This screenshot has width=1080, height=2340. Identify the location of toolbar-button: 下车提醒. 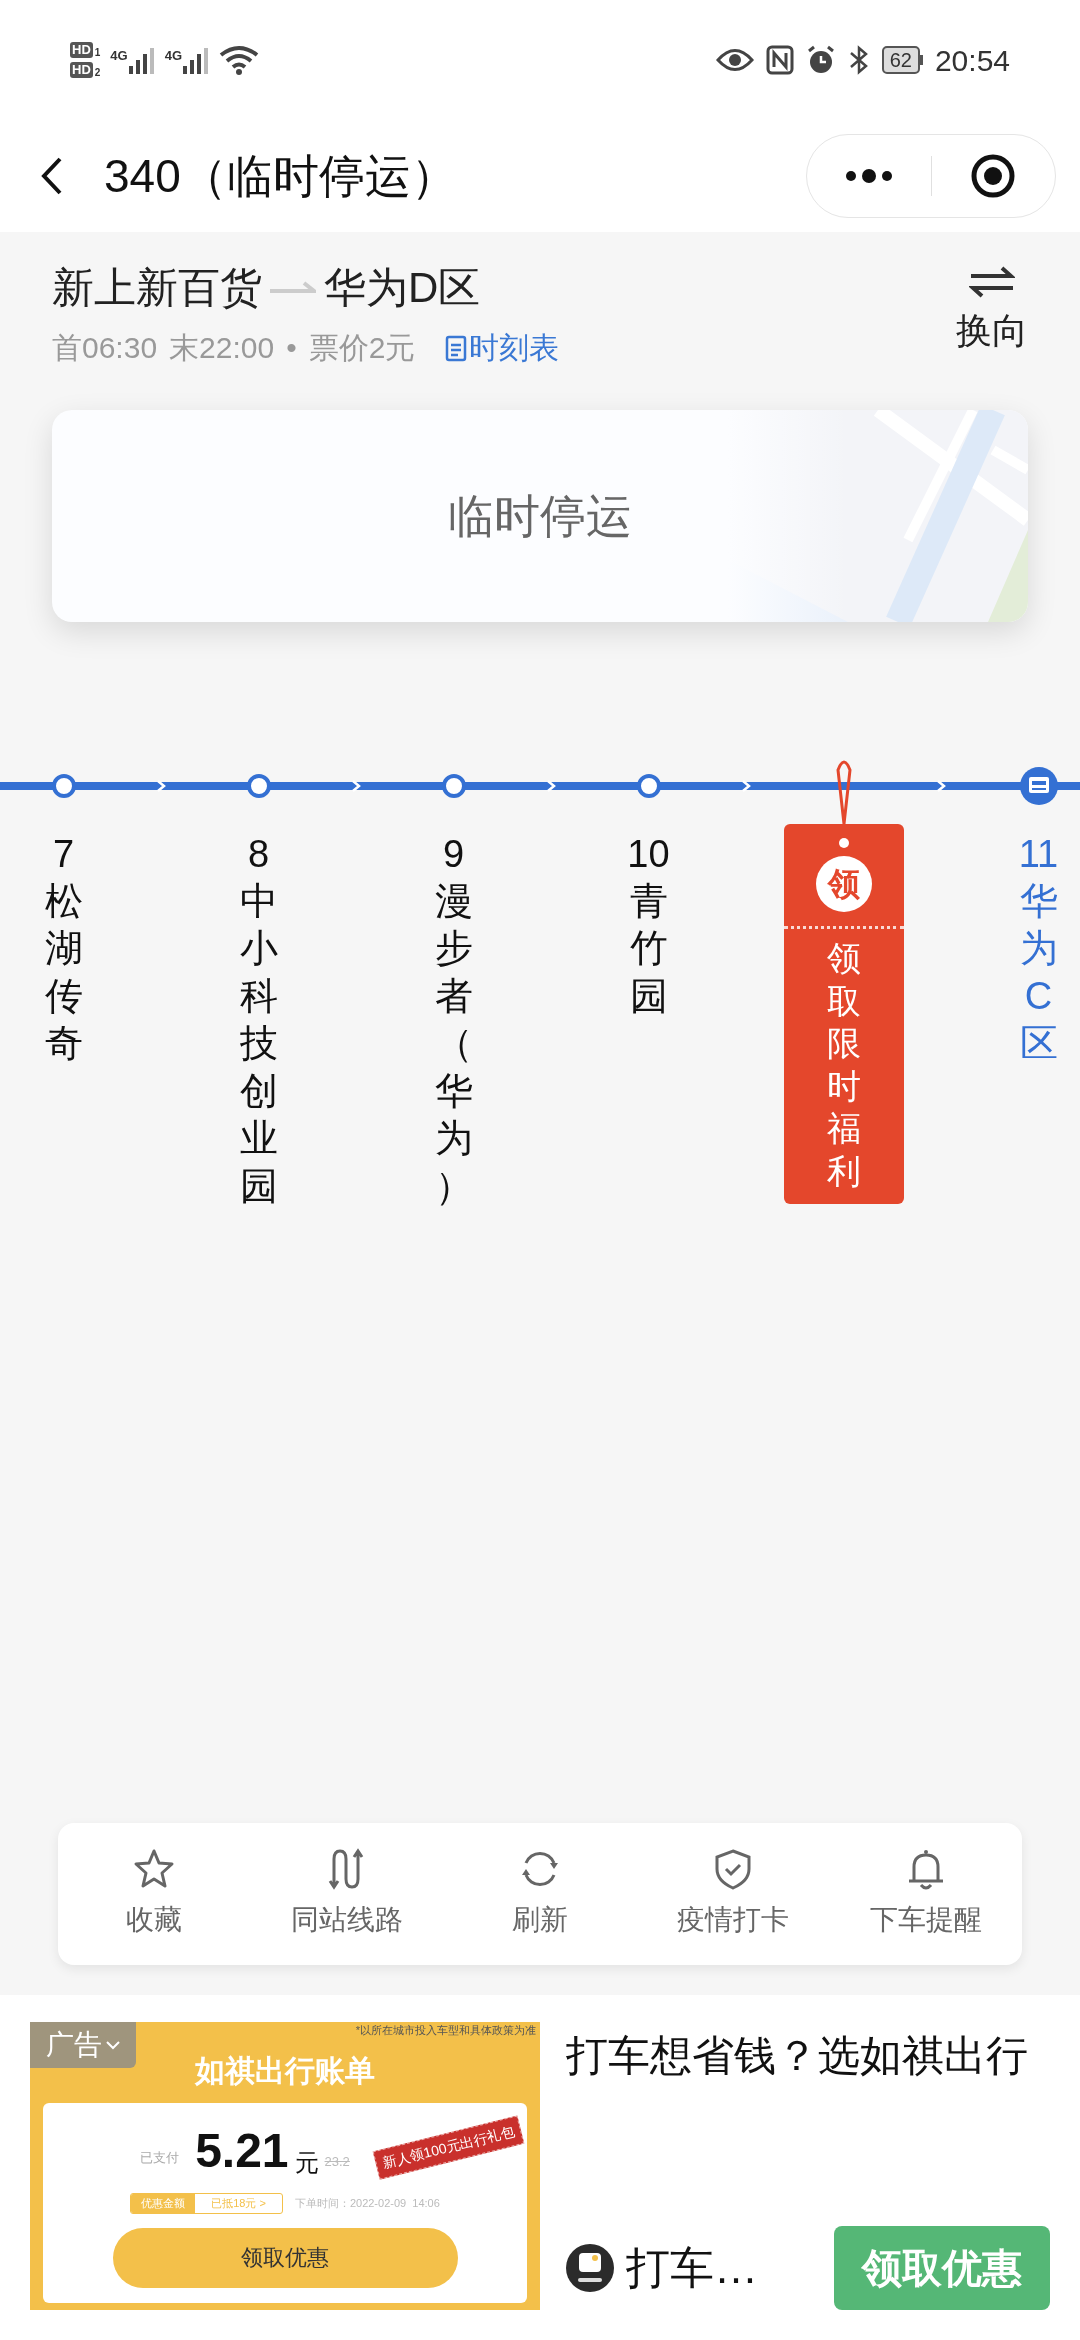
(925, 1894).